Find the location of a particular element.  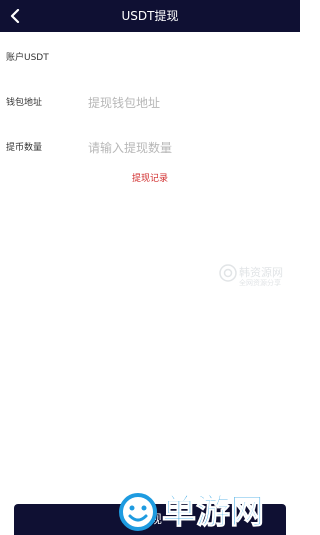

withdraw-amount-input is located at coordinates (183, 148).